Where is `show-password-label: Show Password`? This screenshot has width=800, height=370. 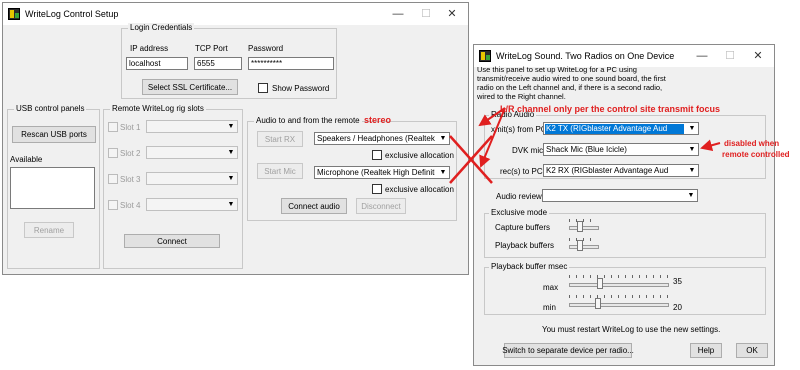
show-password-label: Show Password is located at coordinates (301, 88).